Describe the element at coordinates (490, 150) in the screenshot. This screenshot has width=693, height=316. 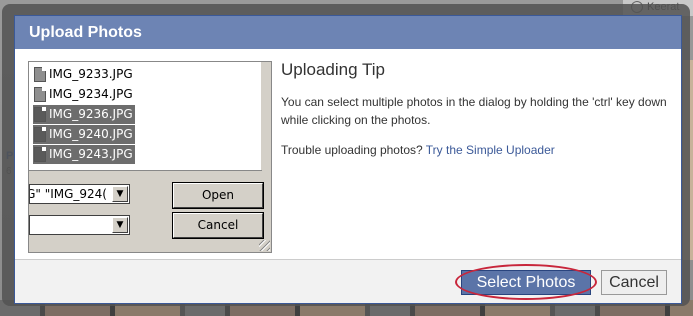
I see `simple-uploader-link: Try the Simple Uploader` at that location.